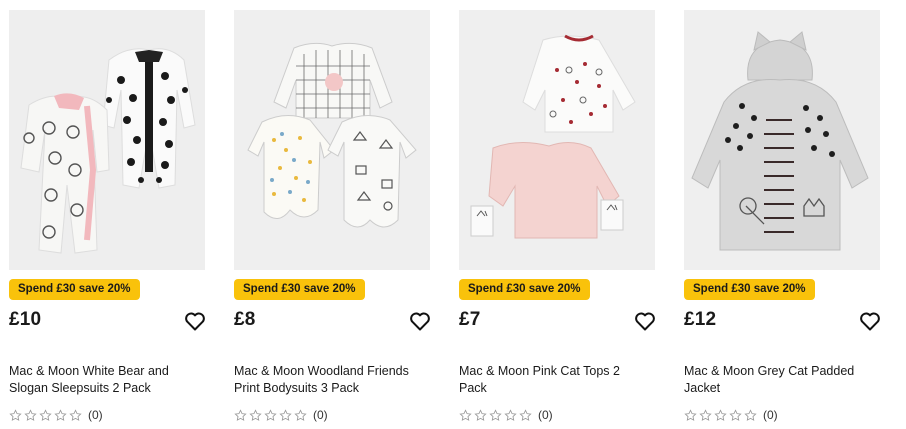 The height and width of the screenshot is (429, 906). What do you see at coordinates (549, 380) in the screenshot?
I see `product-title: Mac & Moon Pink Cat Tops 2 Pack` at bounding box center [549, 380].